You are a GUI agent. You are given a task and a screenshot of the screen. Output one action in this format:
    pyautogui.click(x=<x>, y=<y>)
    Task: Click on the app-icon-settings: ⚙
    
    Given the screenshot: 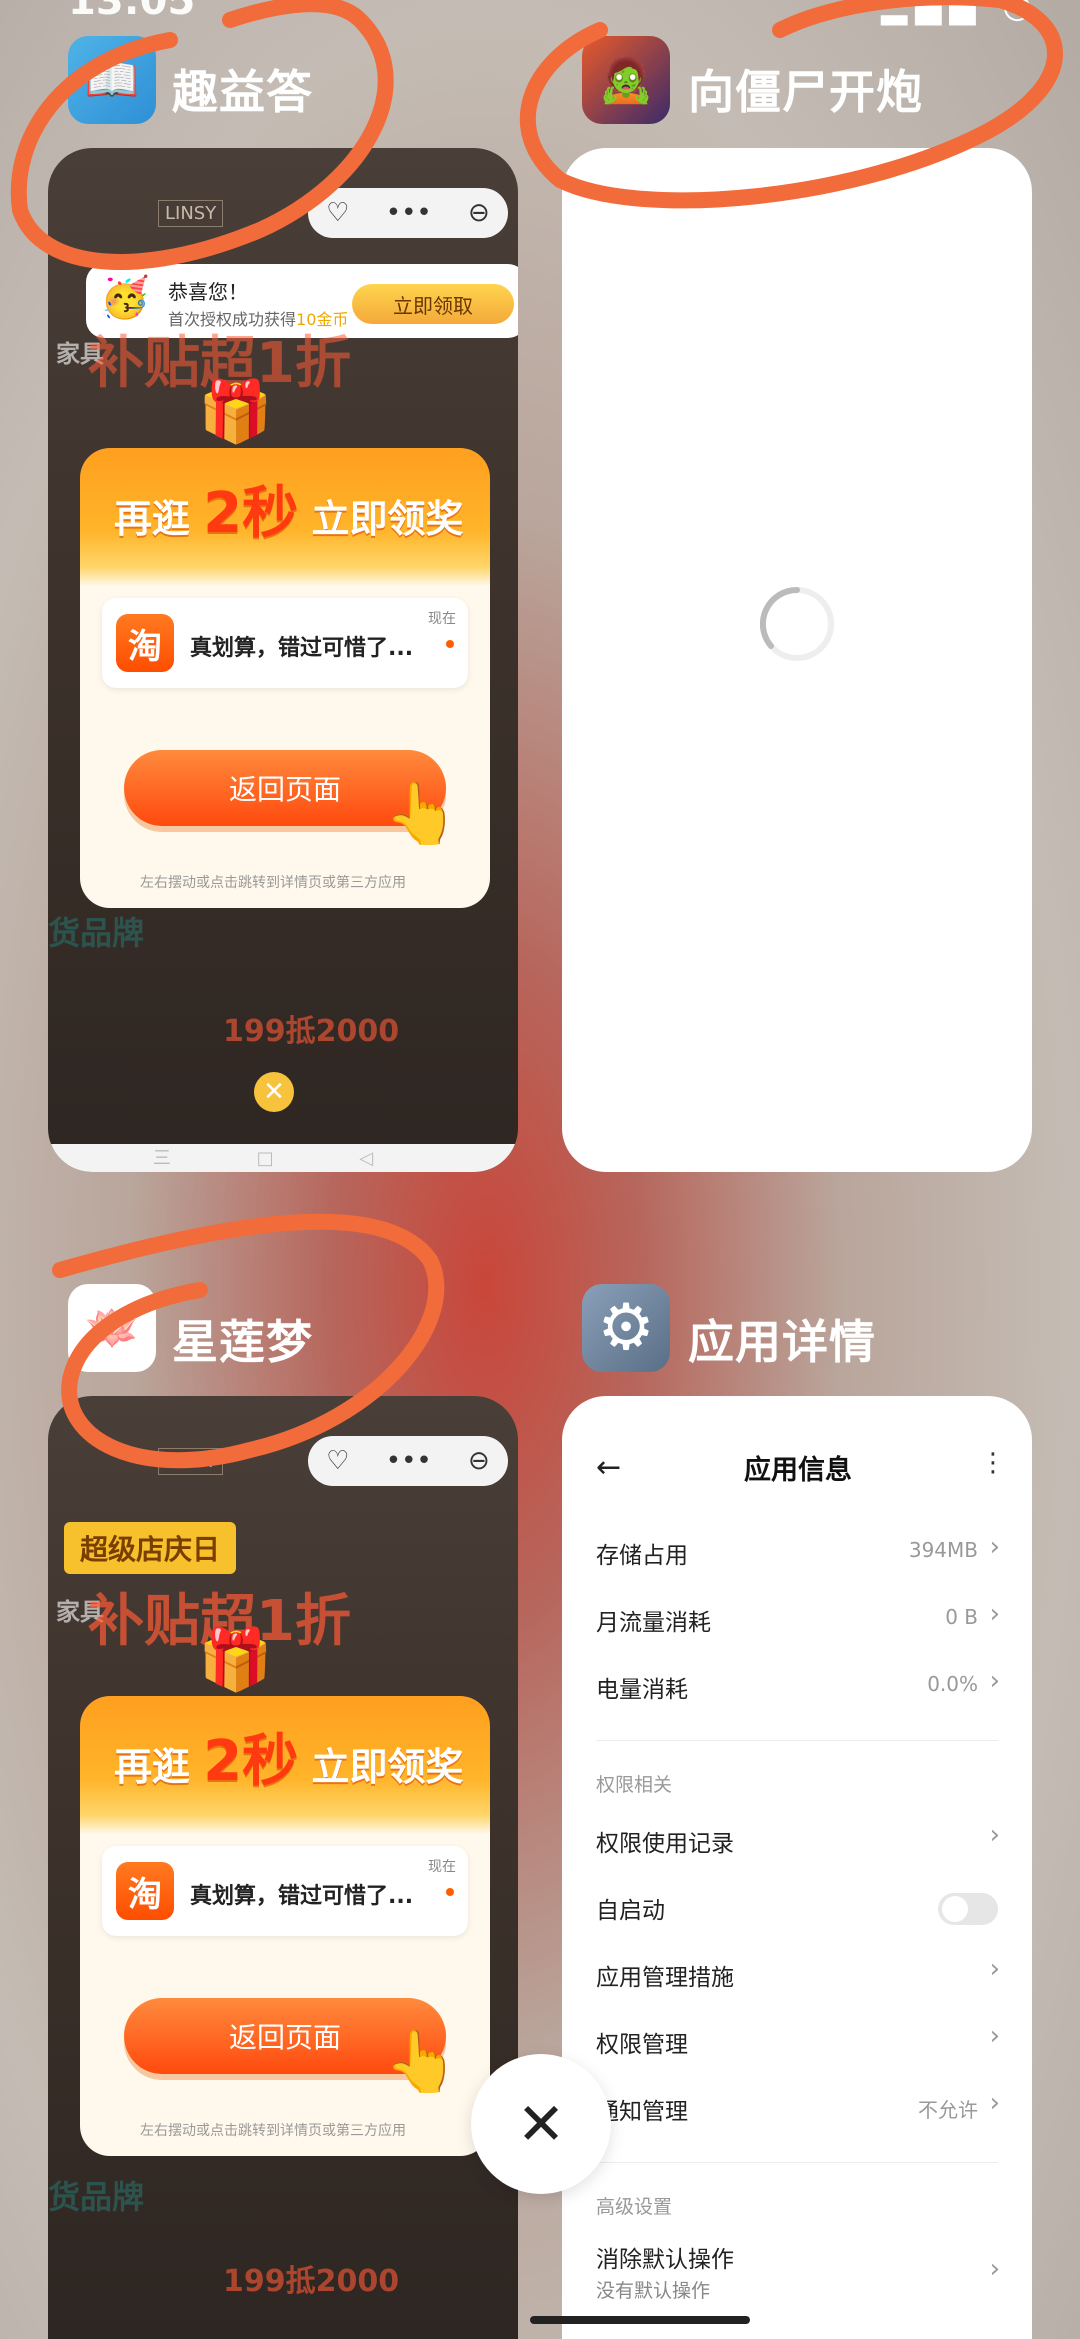 What is the action you would take?
    pyautogui.click(x=626, y=1328)
    